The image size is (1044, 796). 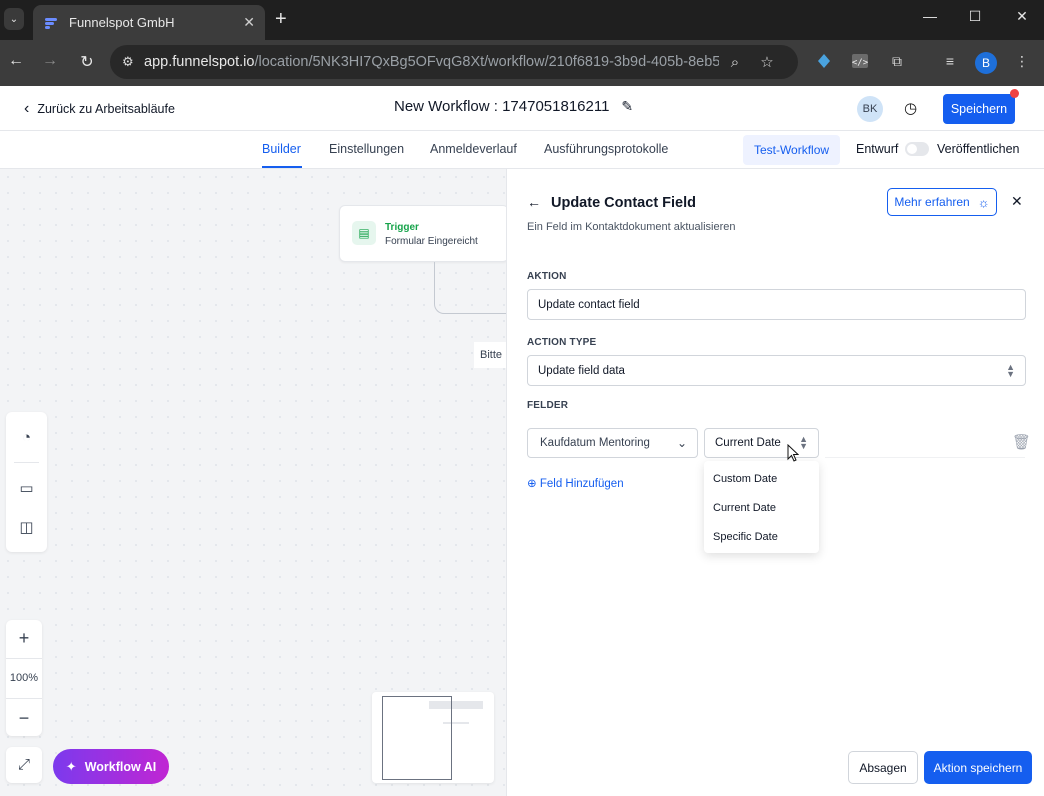 What do you see at coordinates (282, 167) in the screenshot?
I see `active-tab-indicator` at bounding box center [282, 167].